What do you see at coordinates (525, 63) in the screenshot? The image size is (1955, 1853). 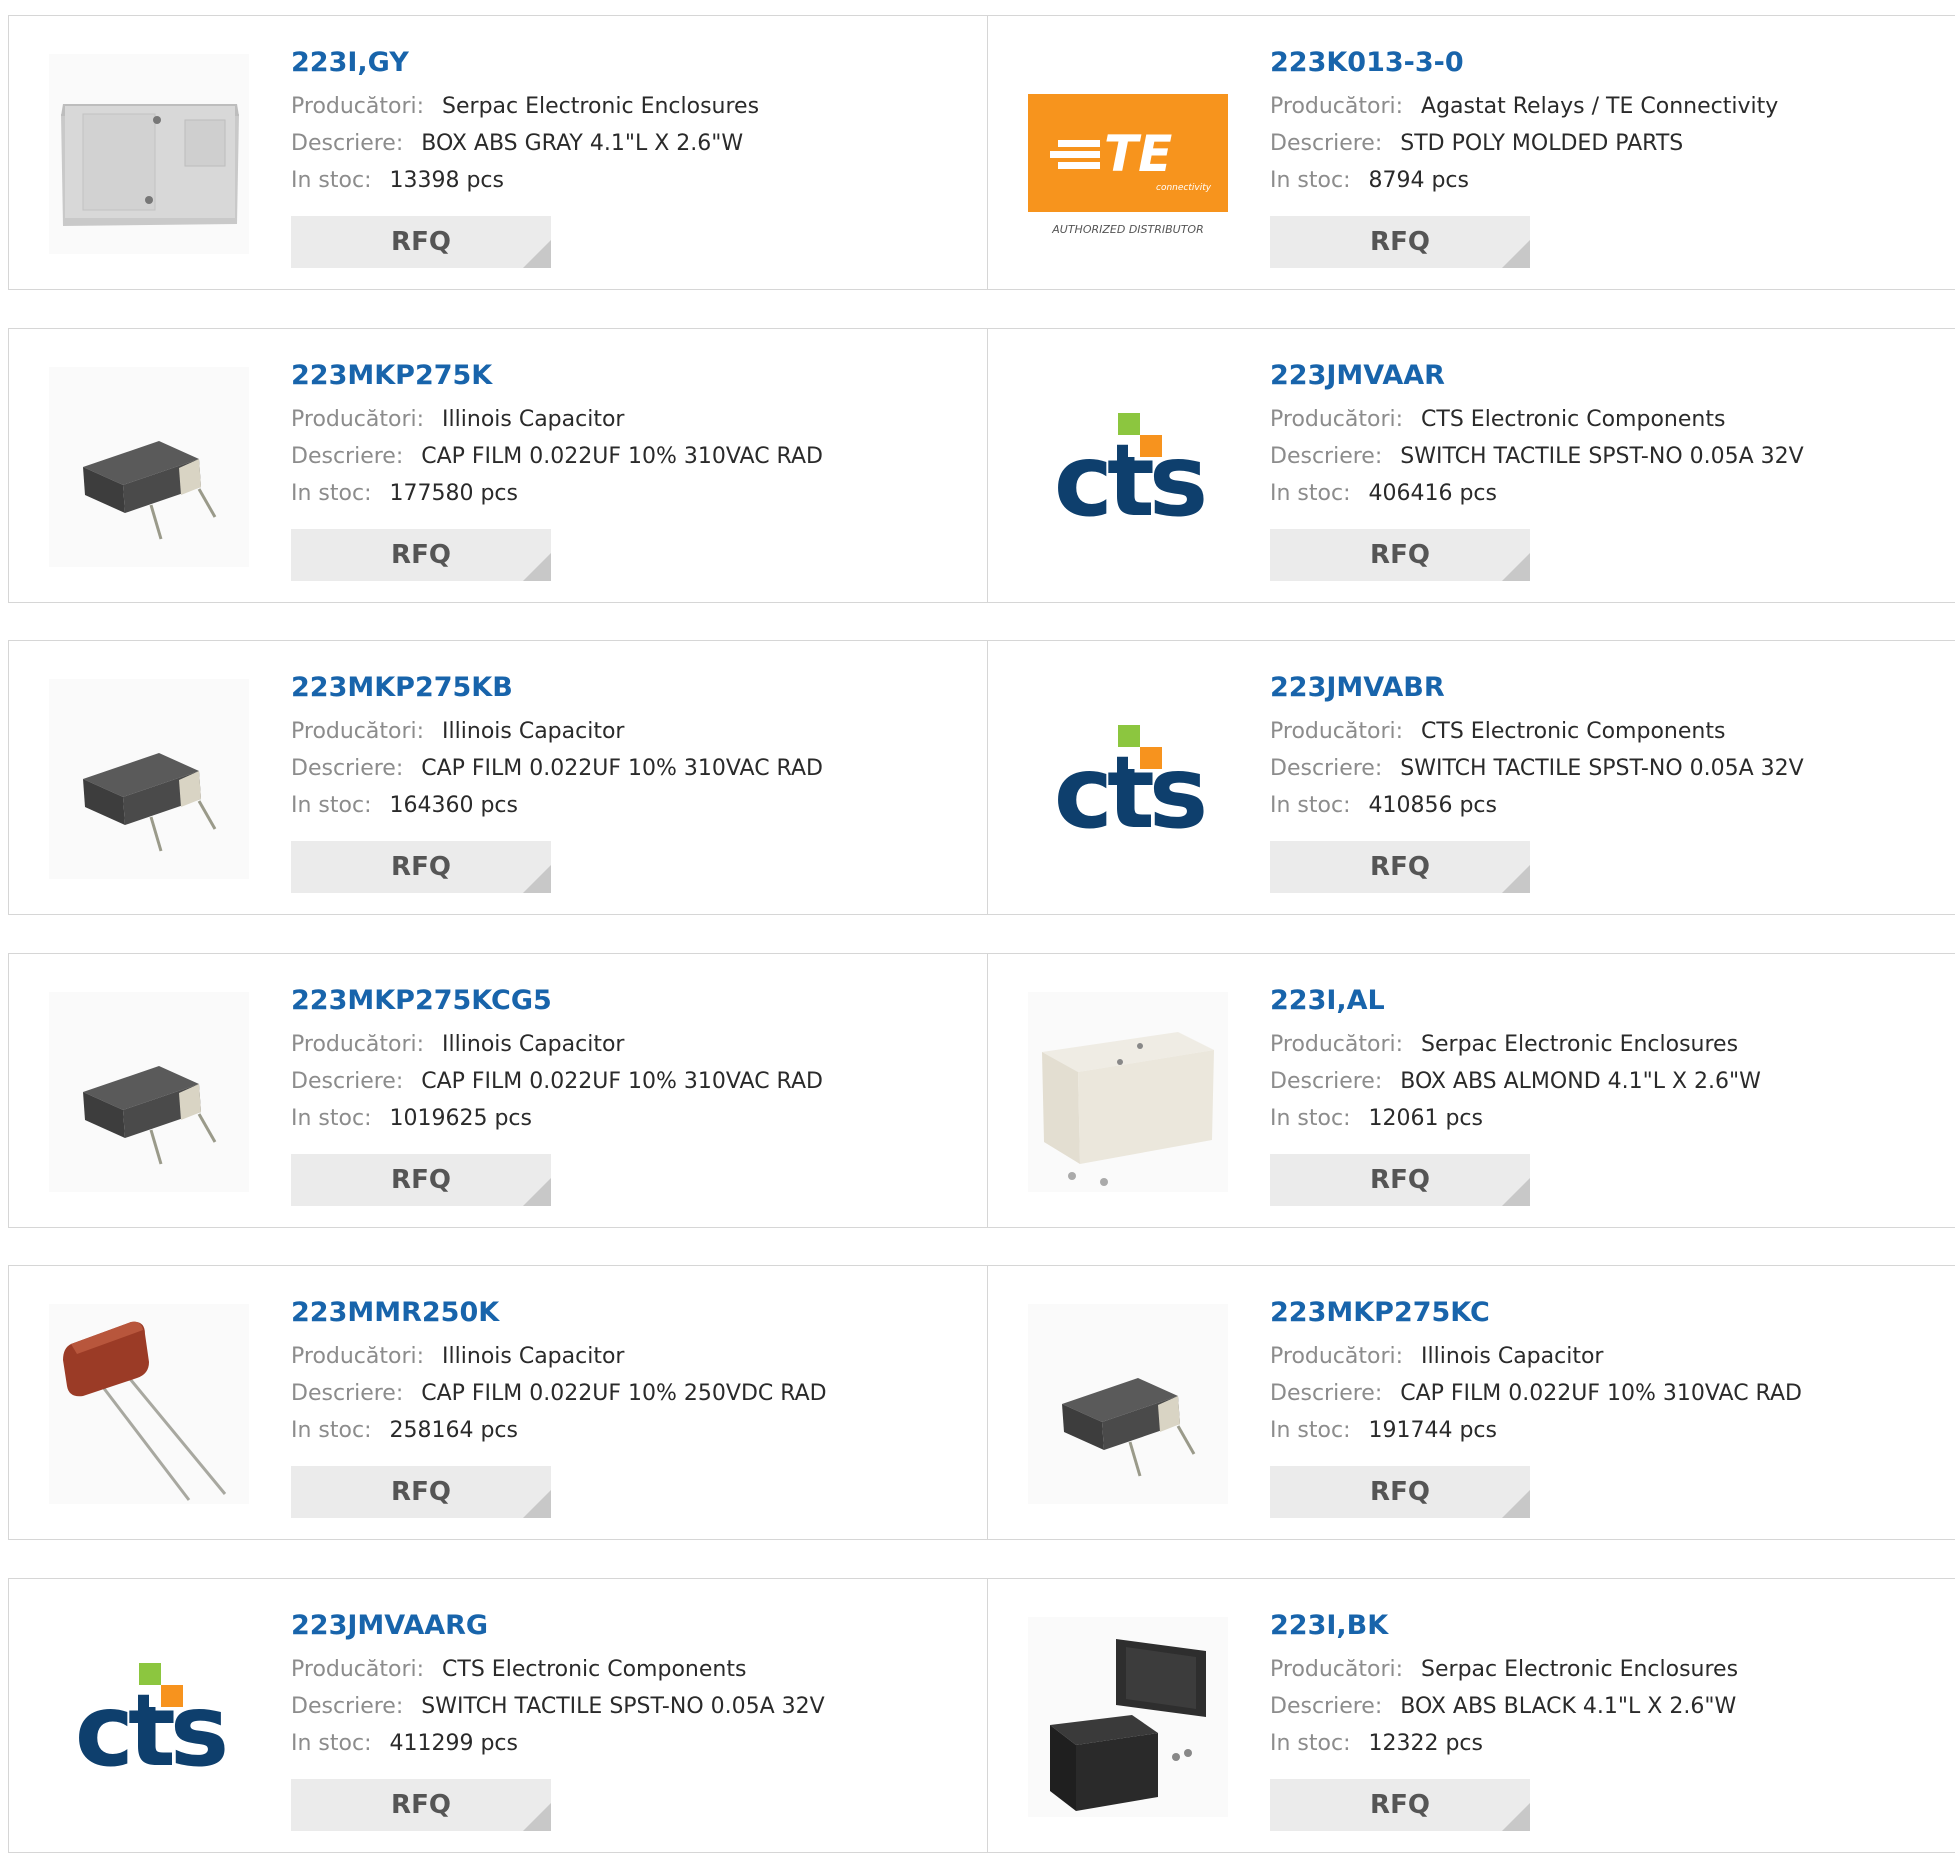 I see `part-number-link: 223I,GY` at bounding box center [525, 63].